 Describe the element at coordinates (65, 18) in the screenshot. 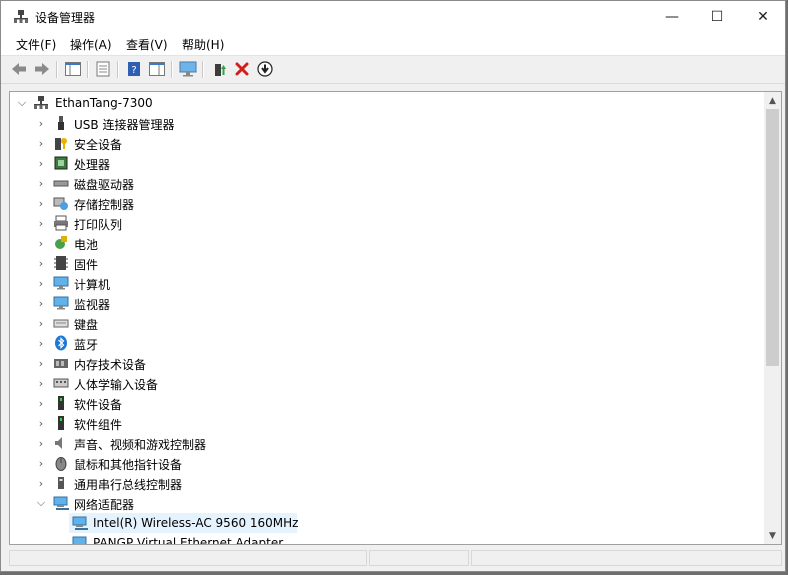

I see `window-title: 设备管理器` at that location.